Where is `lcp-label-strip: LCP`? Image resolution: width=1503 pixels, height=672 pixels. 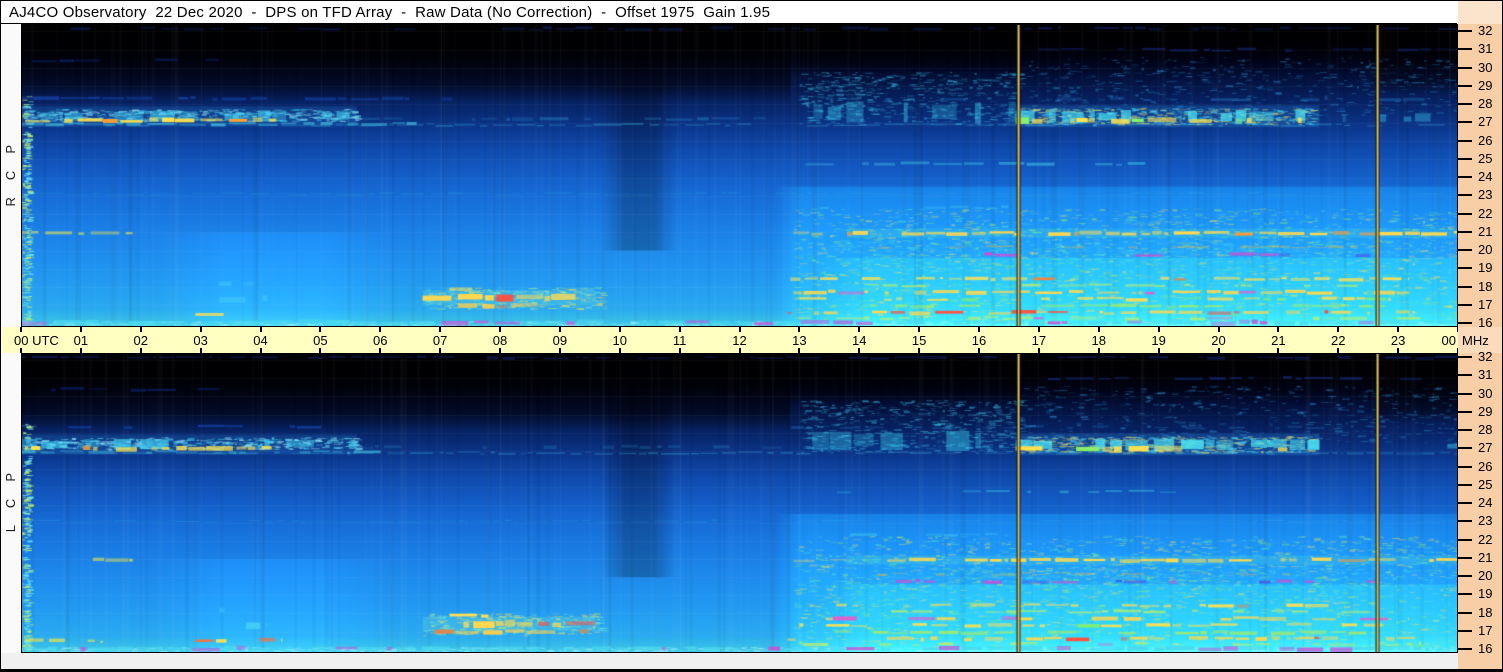 lcp-label-strip: LCP is located at coordinates (11, 503).